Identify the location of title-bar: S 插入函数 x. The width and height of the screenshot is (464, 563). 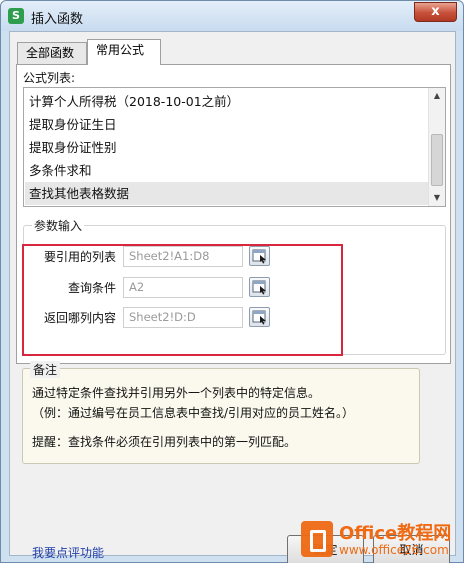
(232, 16).